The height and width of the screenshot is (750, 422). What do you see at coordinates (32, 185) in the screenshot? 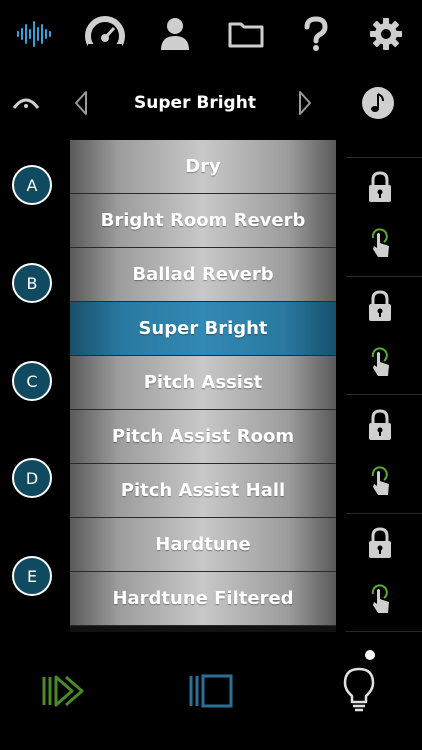
I see `slot-a-button: A` at bounding box center [32, 185].